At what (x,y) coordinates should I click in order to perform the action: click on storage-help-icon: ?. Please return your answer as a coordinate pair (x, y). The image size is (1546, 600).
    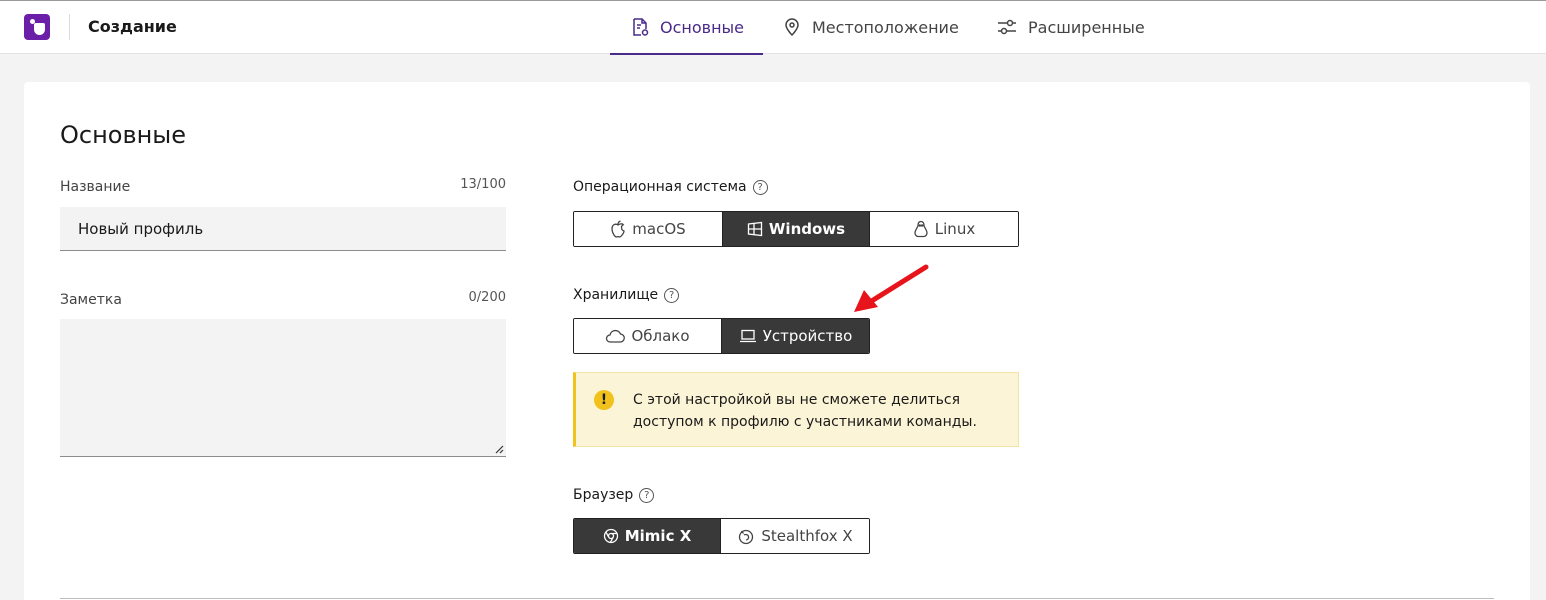
    Looking at the image, I should click on (672, 295).